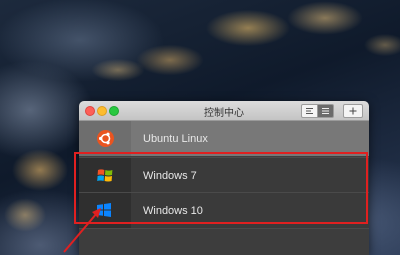  What do you see at coordinates (170, 175) in the screenshot?
I see `vm-name-label: Windows 7` at bounding box center [170, 175].